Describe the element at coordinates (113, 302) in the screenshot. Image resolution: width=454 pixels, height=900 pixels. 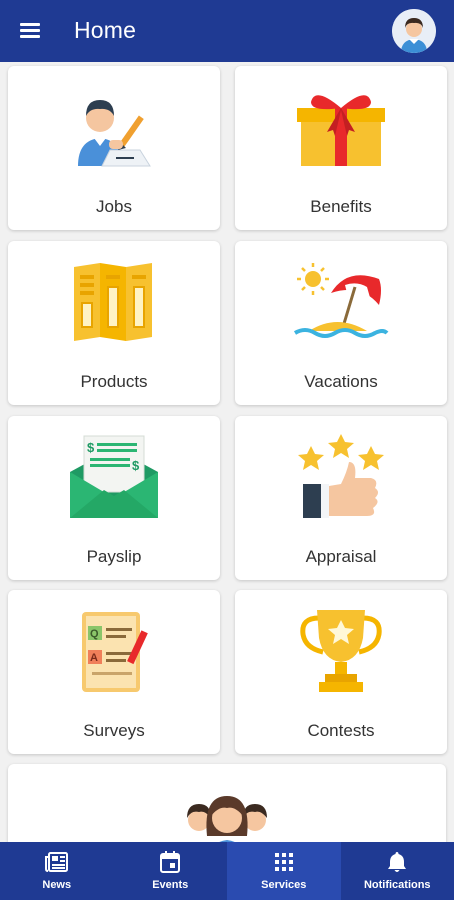
I see `brochure-icon` at that location.